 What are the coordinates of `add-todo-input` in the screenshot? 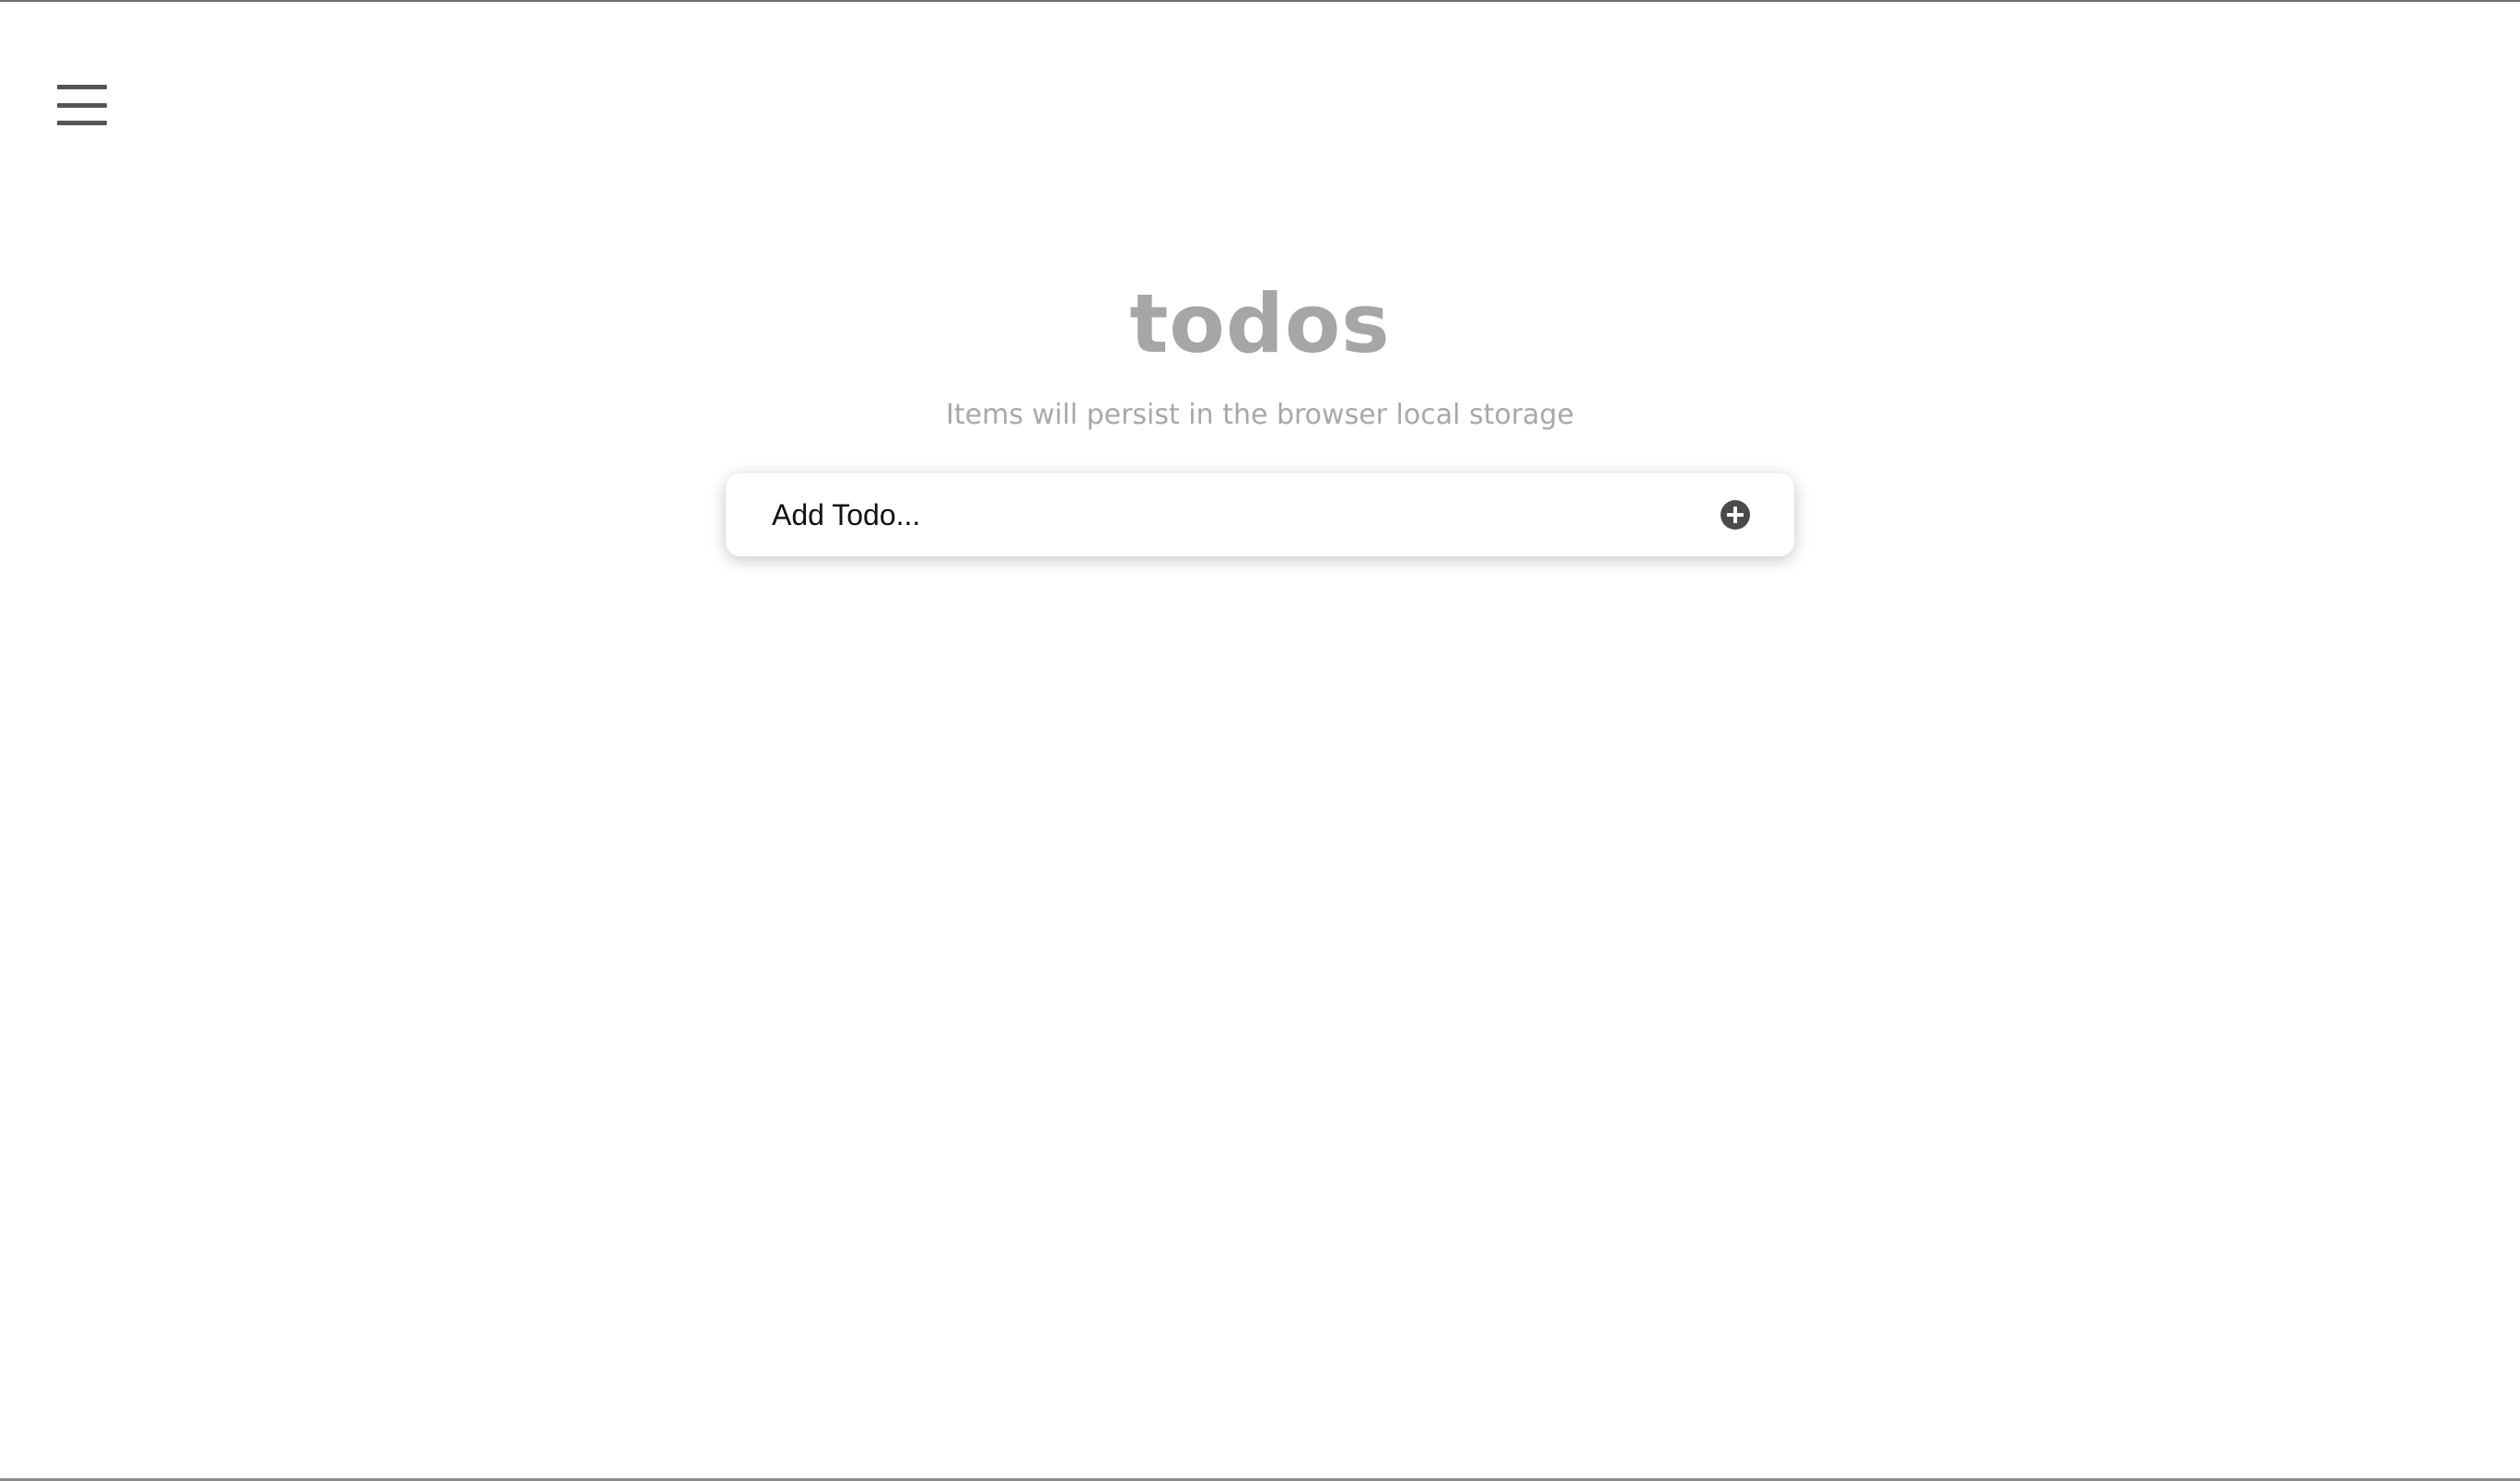 It's located at (1246, 514).